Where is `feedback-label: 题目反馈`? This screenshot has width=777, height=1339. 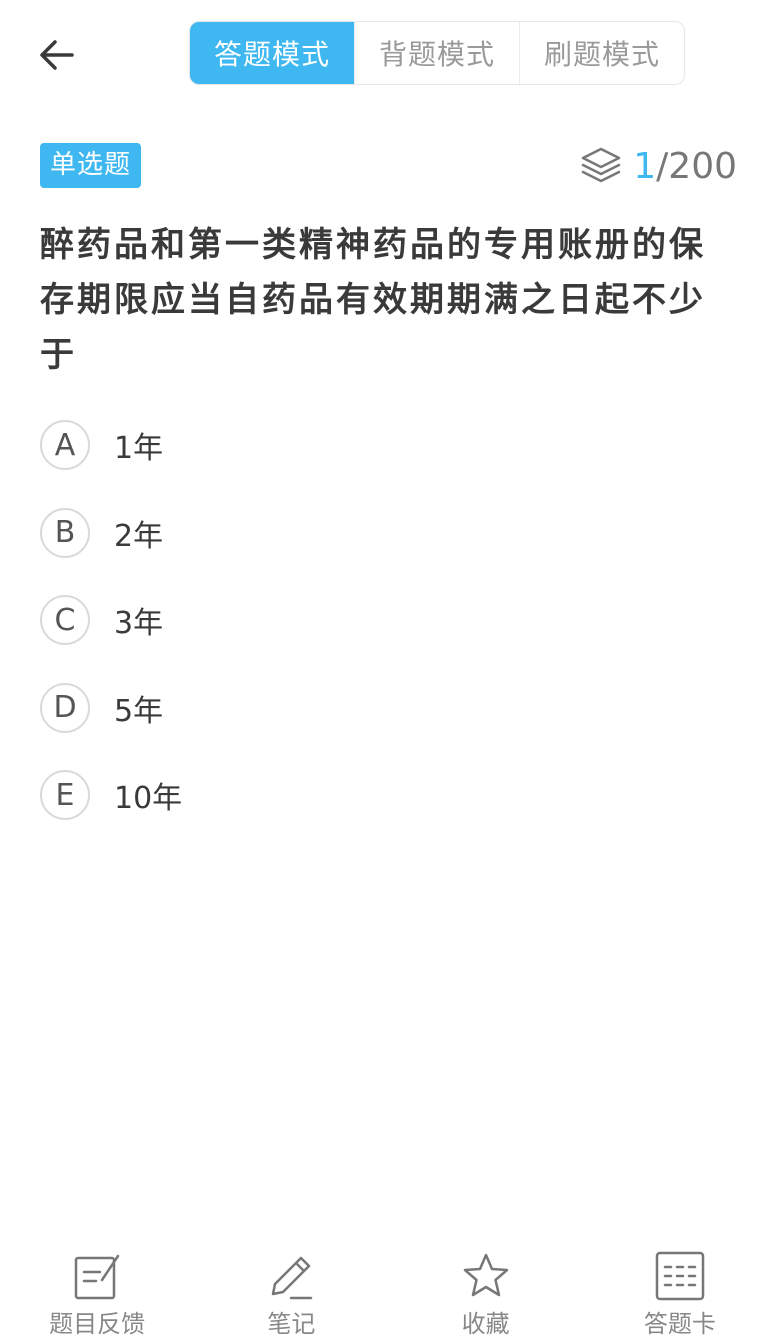 feedback-label: 题目反馈 is located at coordinates (97, 1324).